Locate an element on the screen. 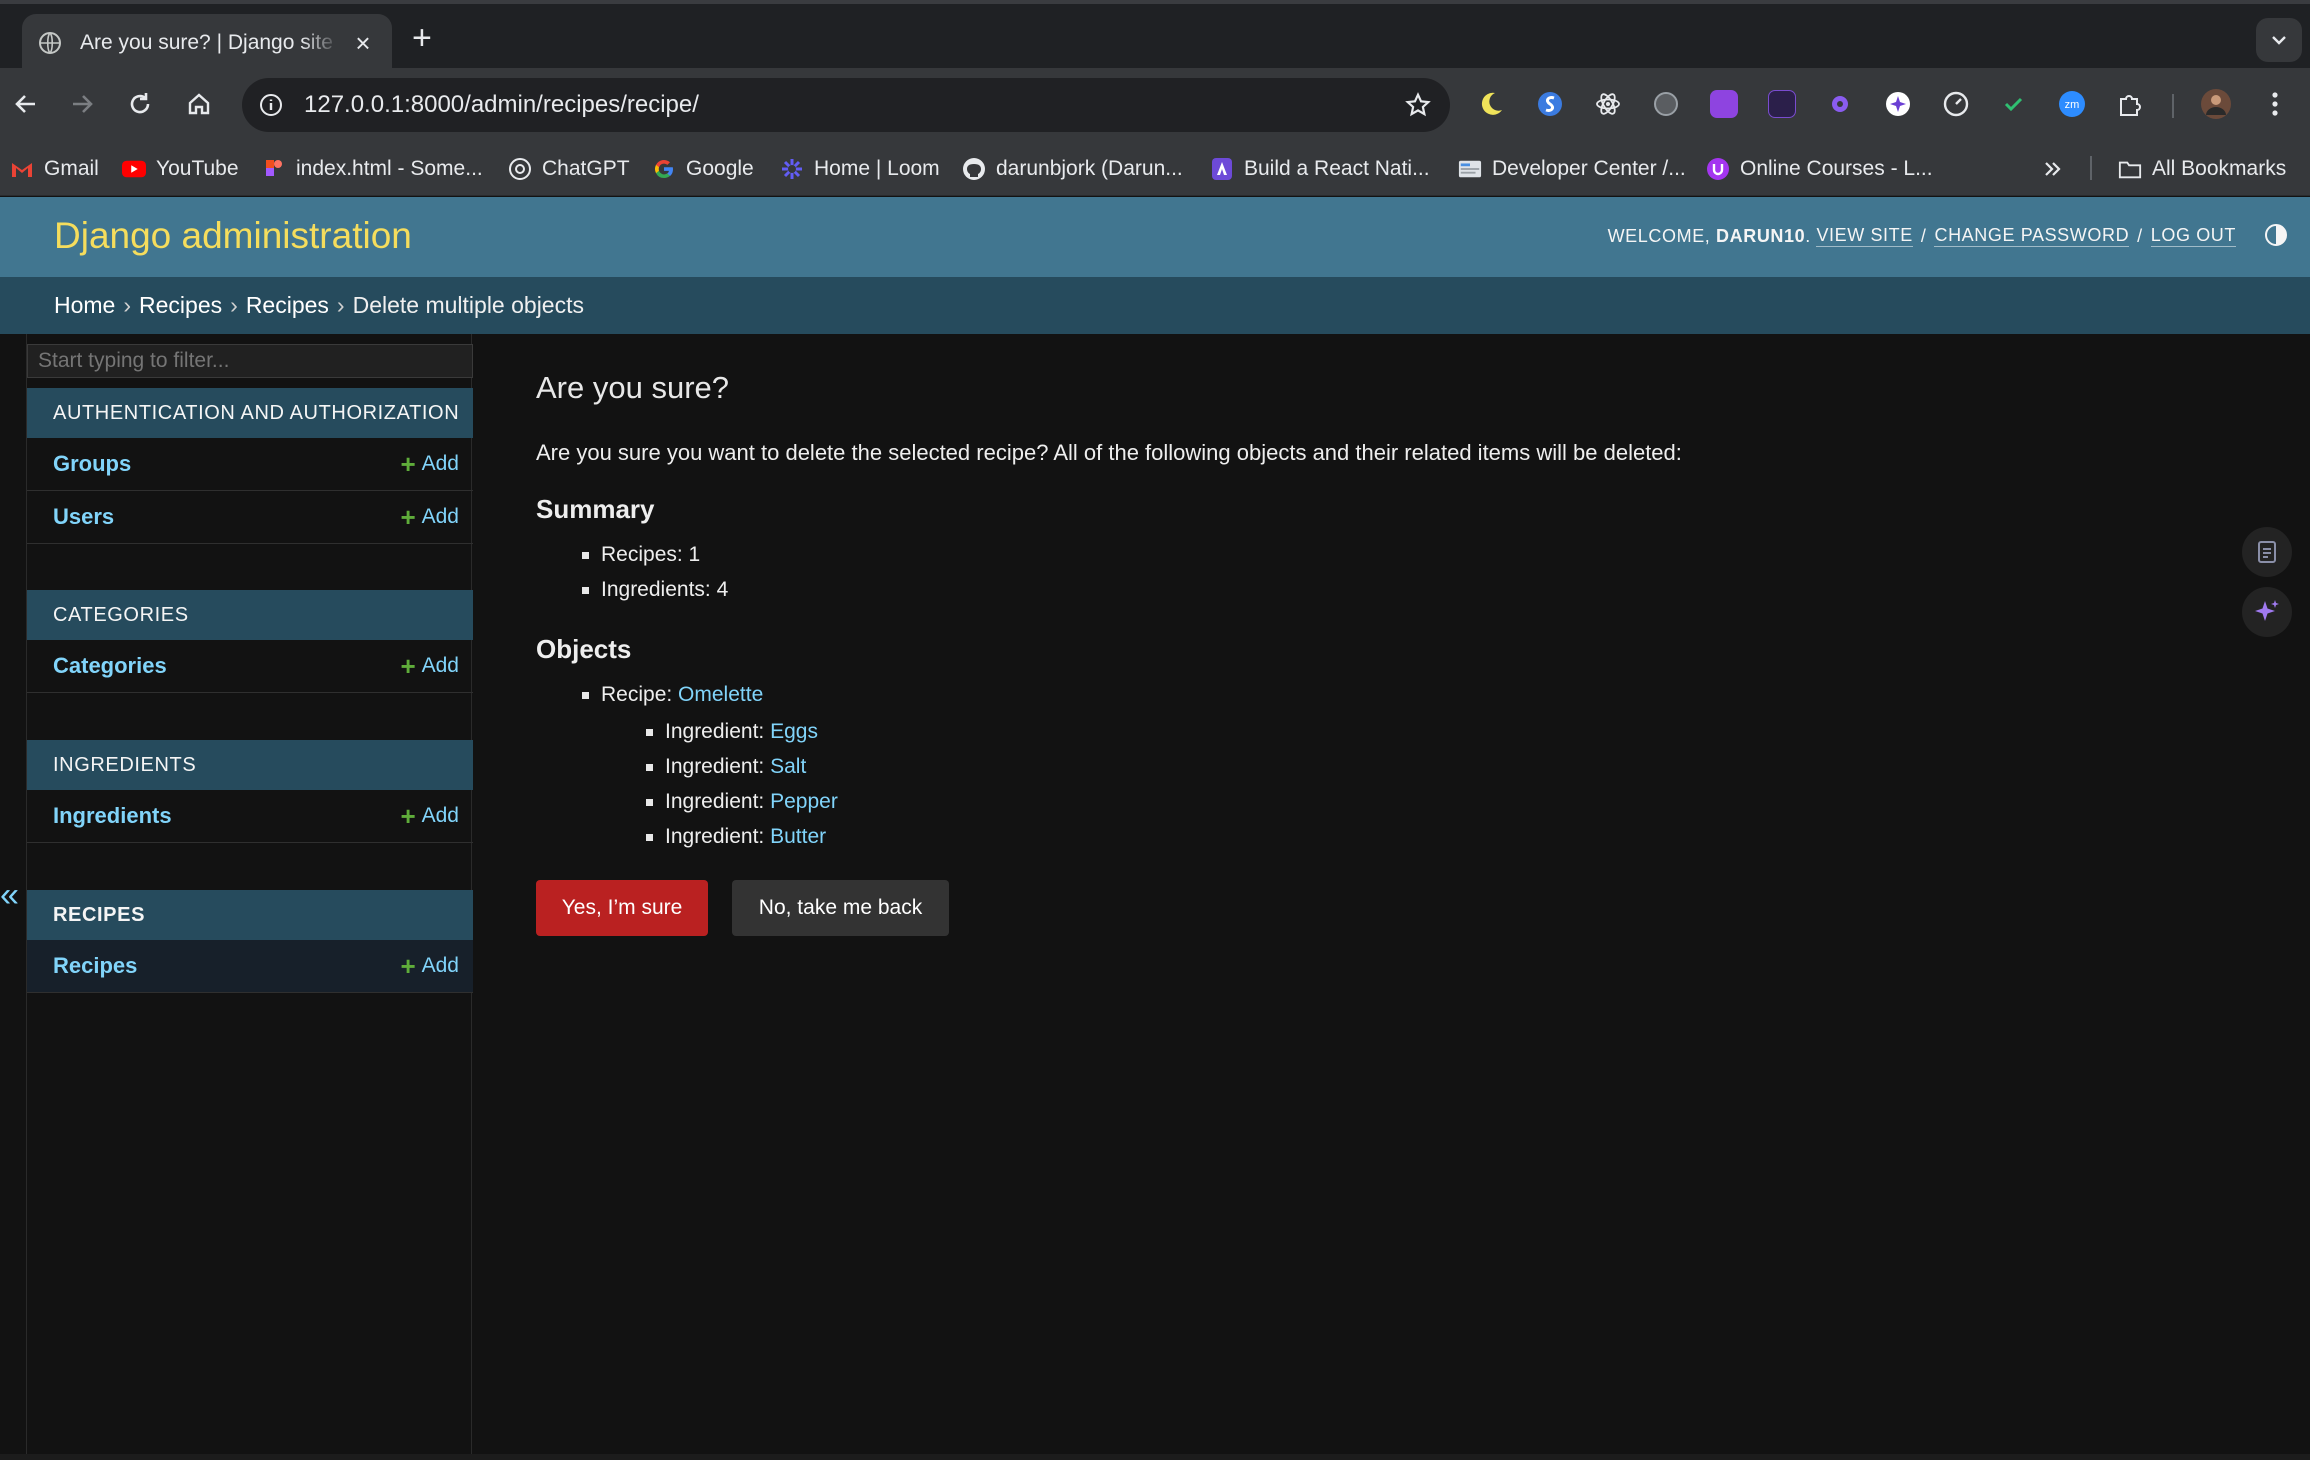 This screenshot has height=1460, width=2310. react-devtools-icon is located at coordinates (1608, 104).